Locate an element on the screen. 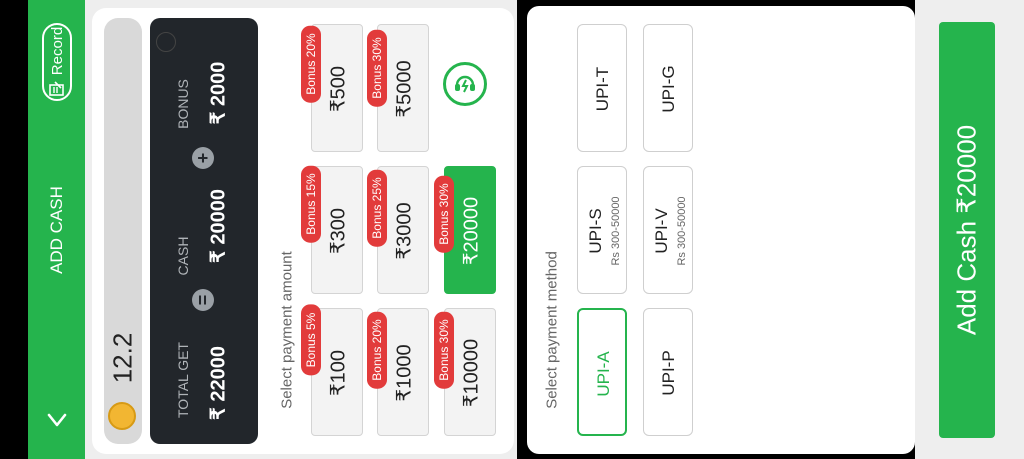 The height and width of the screenshot is (459, 1024). method-option: UPI-V Rs 300-50000 is located at coordinates (668, 230).